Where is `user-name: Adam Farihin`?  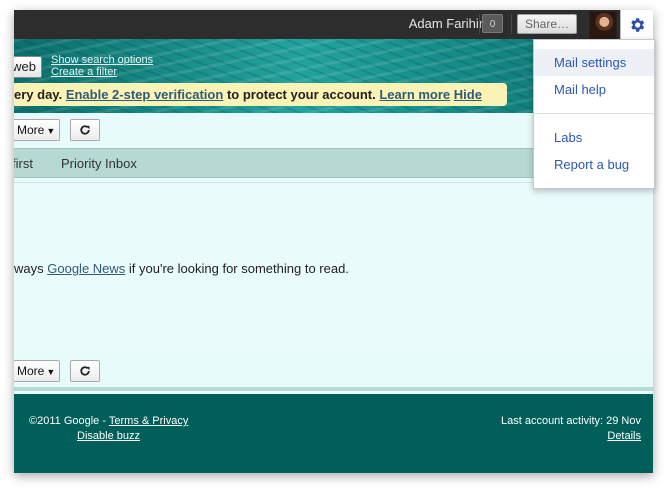 user-name: Adam Farihin is located at coordinates (447, 23).